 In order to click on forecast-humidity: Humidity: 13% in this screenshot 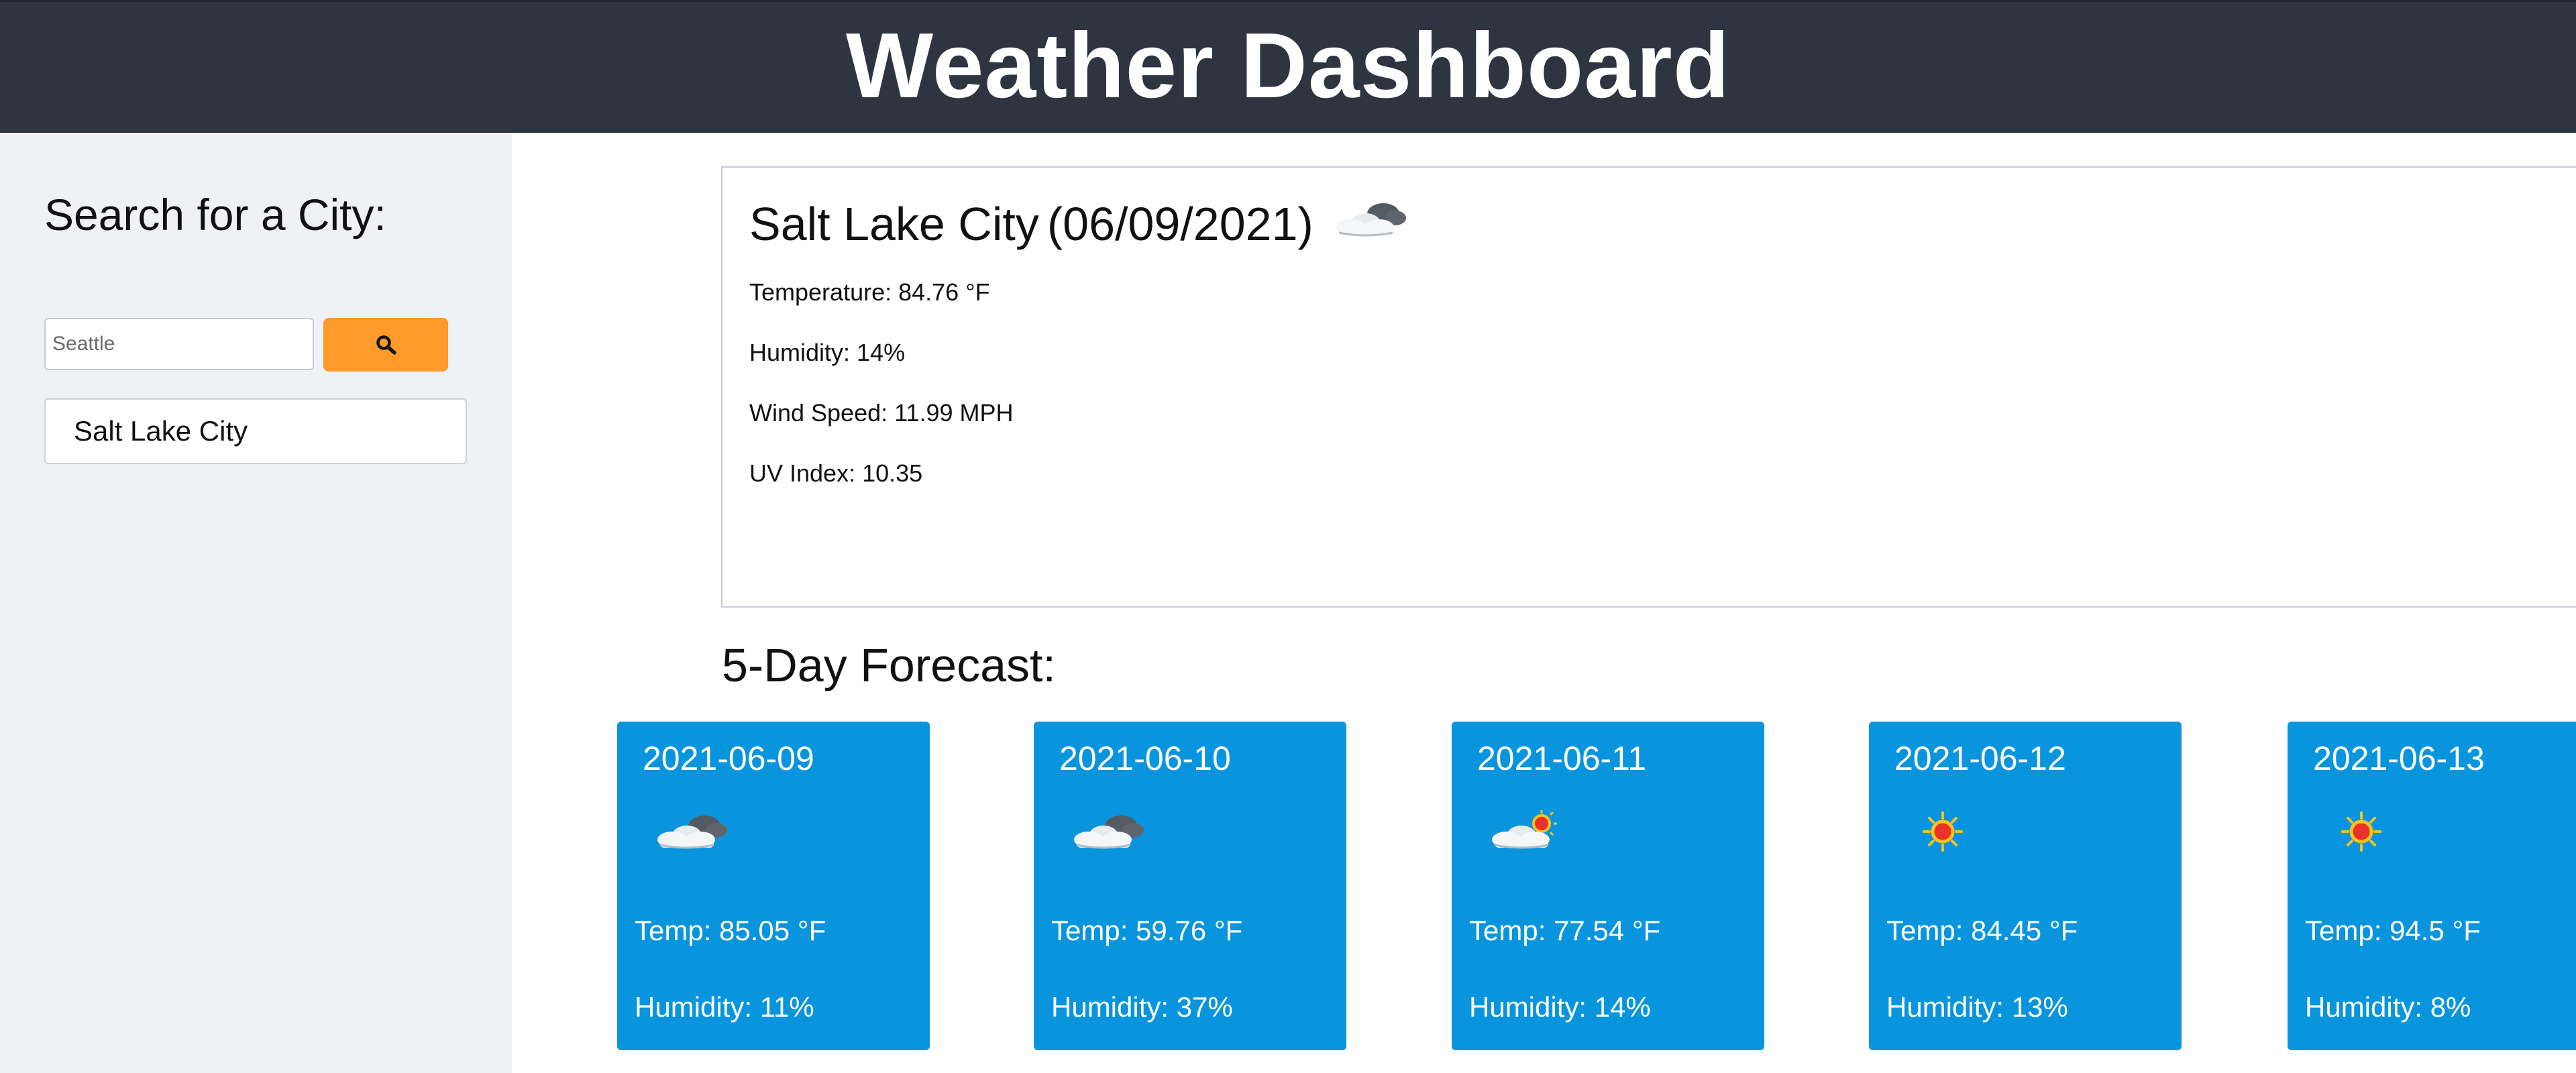, I will do `click(1977, 1007)`.